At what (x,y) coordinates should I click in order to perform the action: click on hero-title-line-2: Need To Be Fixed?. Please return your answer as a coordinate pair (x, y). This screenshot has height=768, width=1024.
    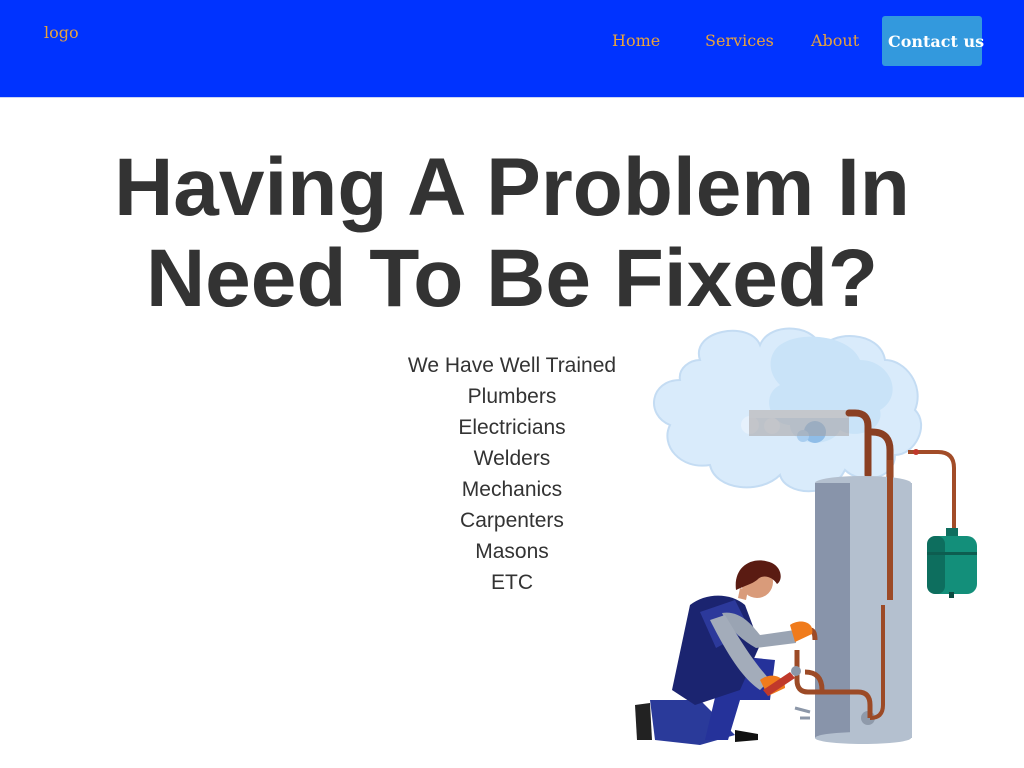
    Looking at the image, I should click on (512, 278).